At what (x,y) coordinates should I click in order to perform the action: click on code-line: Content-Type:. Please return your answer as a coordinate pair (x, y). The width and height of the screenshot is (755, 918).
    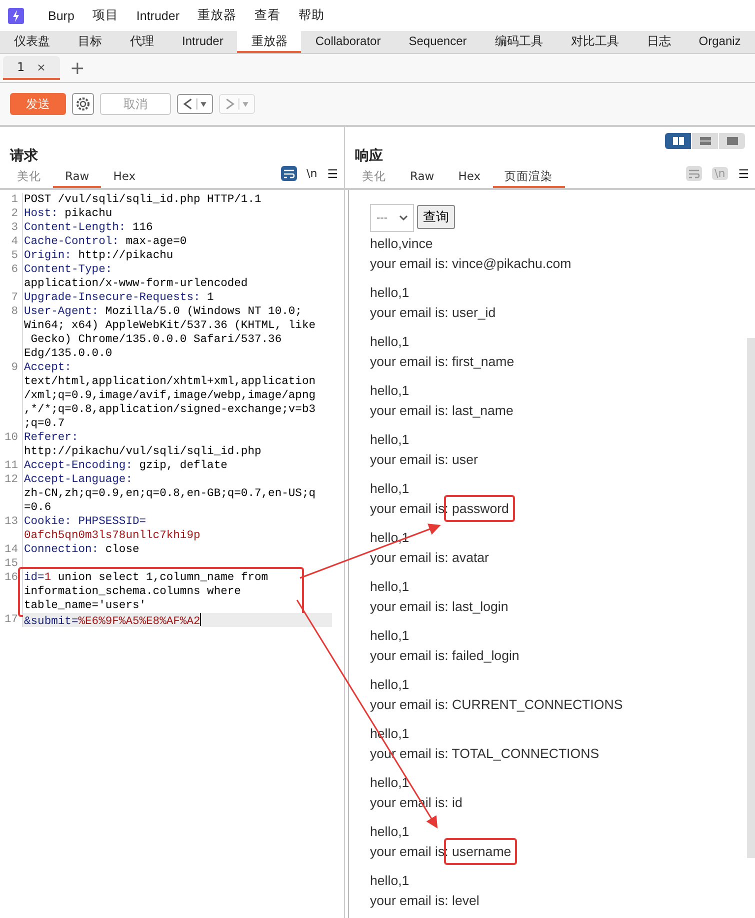
    Looking at the image, I should click on (69, 270).